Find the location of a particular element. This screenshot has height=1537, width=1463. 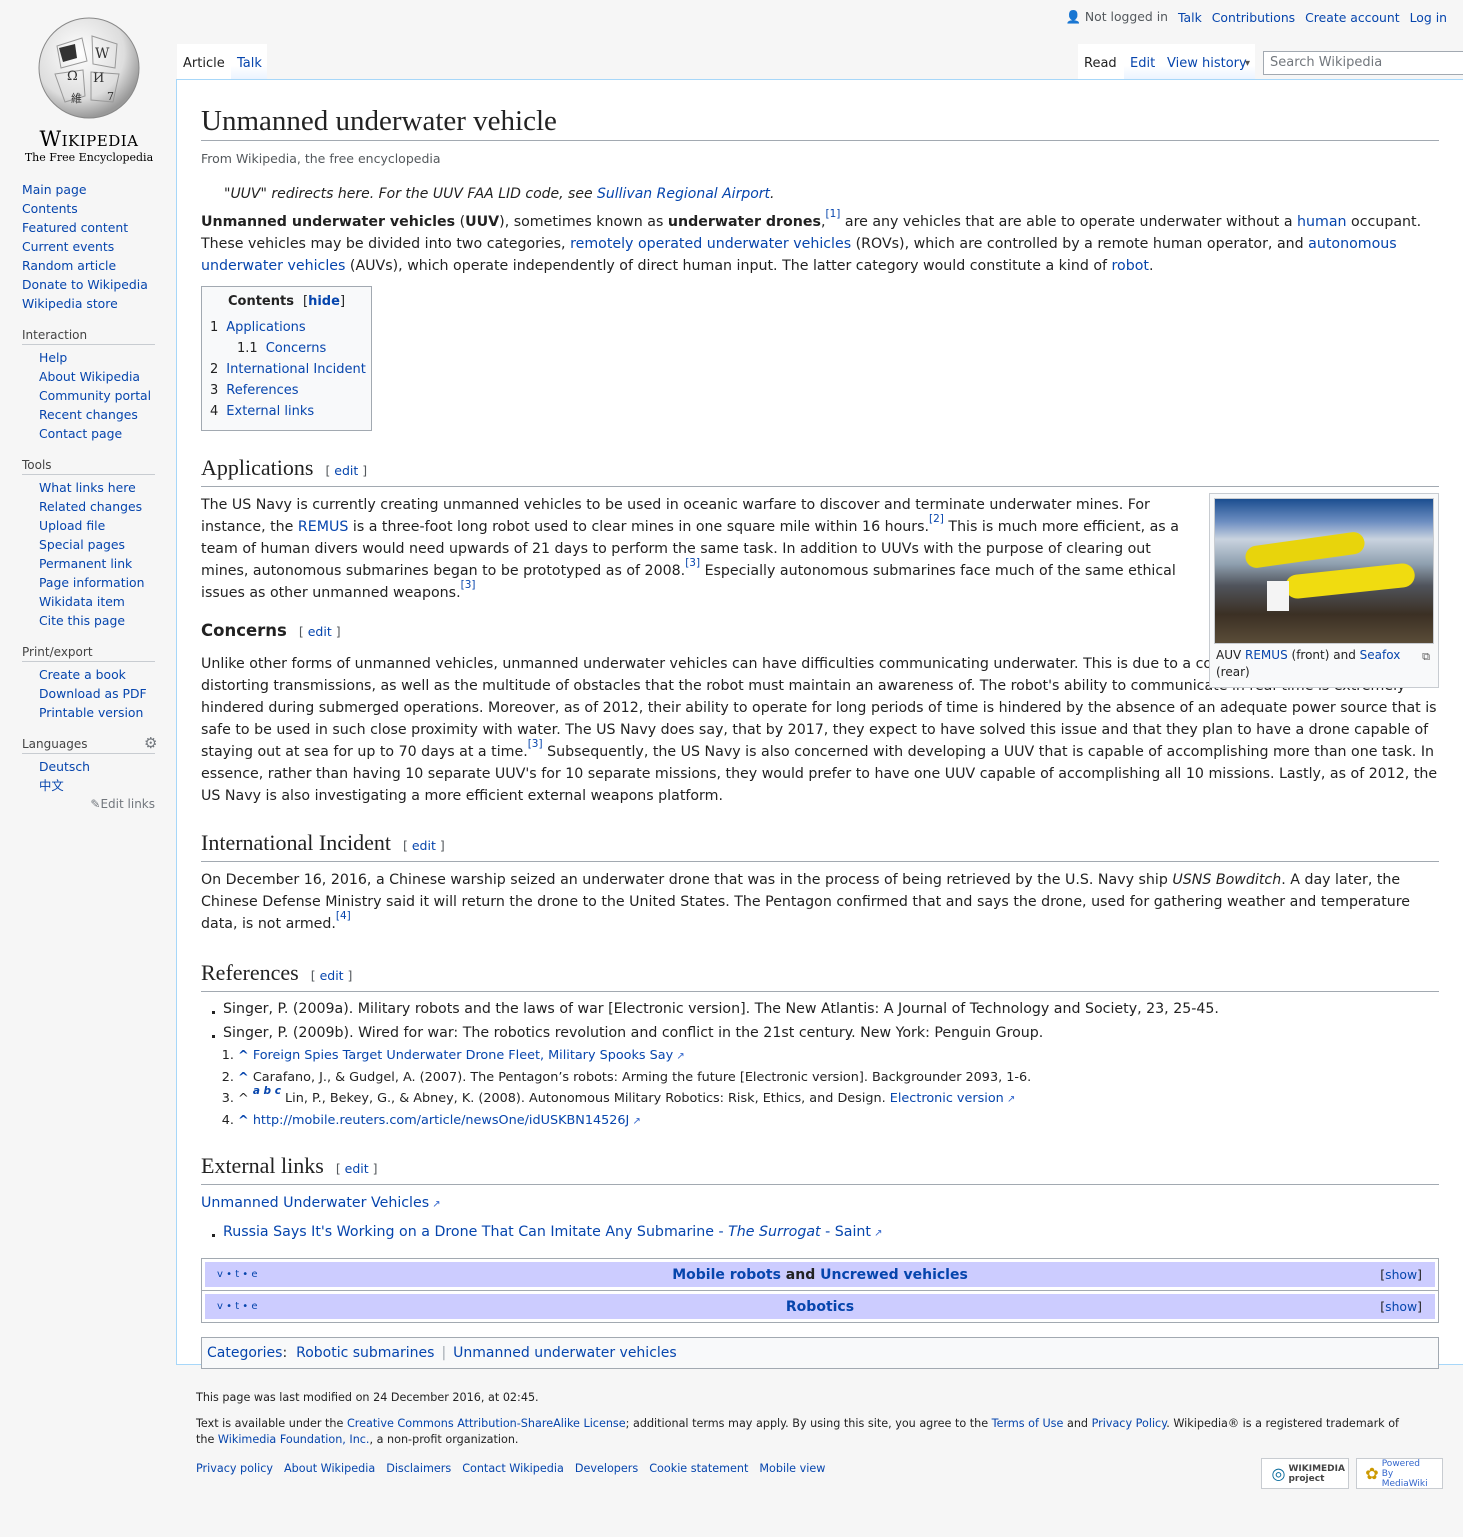

tab-view-history: View history ▾ is located at coordinates (1208, 62).